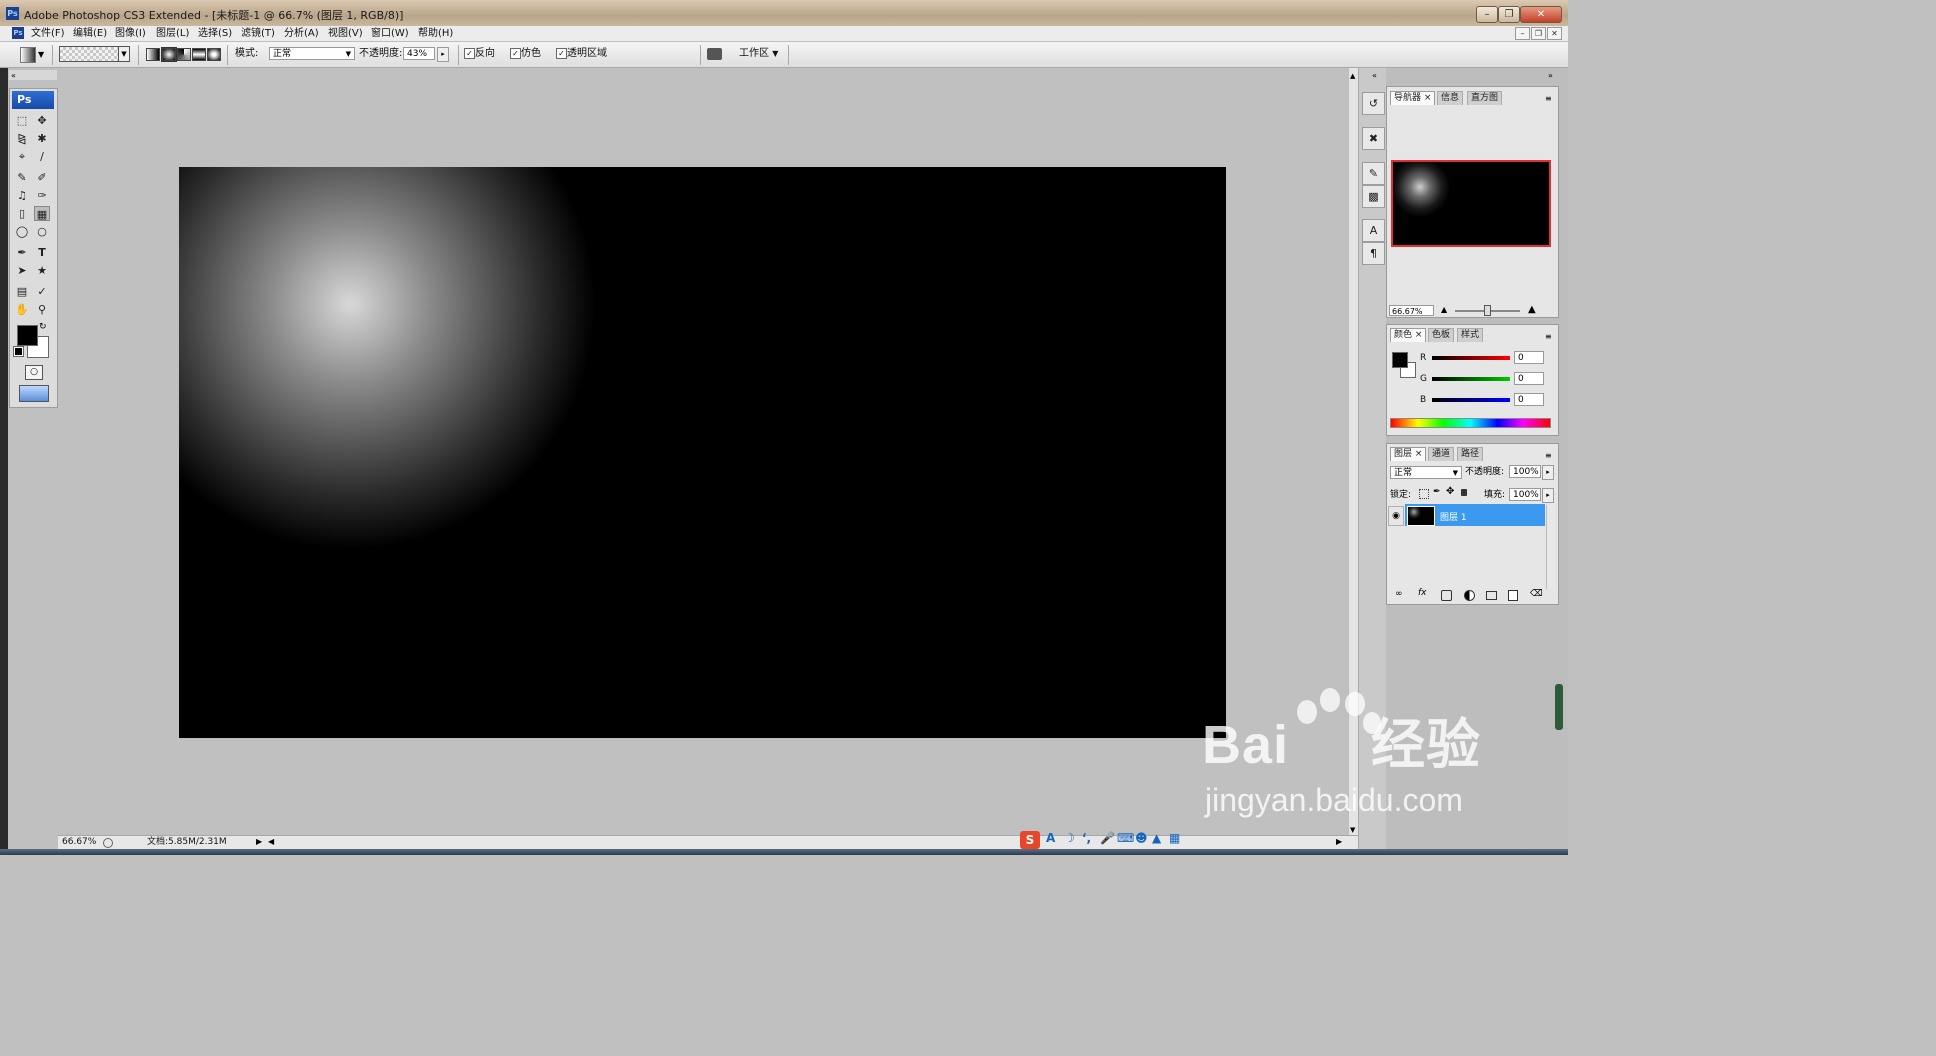 This screenshot has width=1936, height=1056. What do you see at coordinates (1532, 309) in the screenshot?
I see `zoom-in-icon: ▲` at bounding box center [1532, 309].